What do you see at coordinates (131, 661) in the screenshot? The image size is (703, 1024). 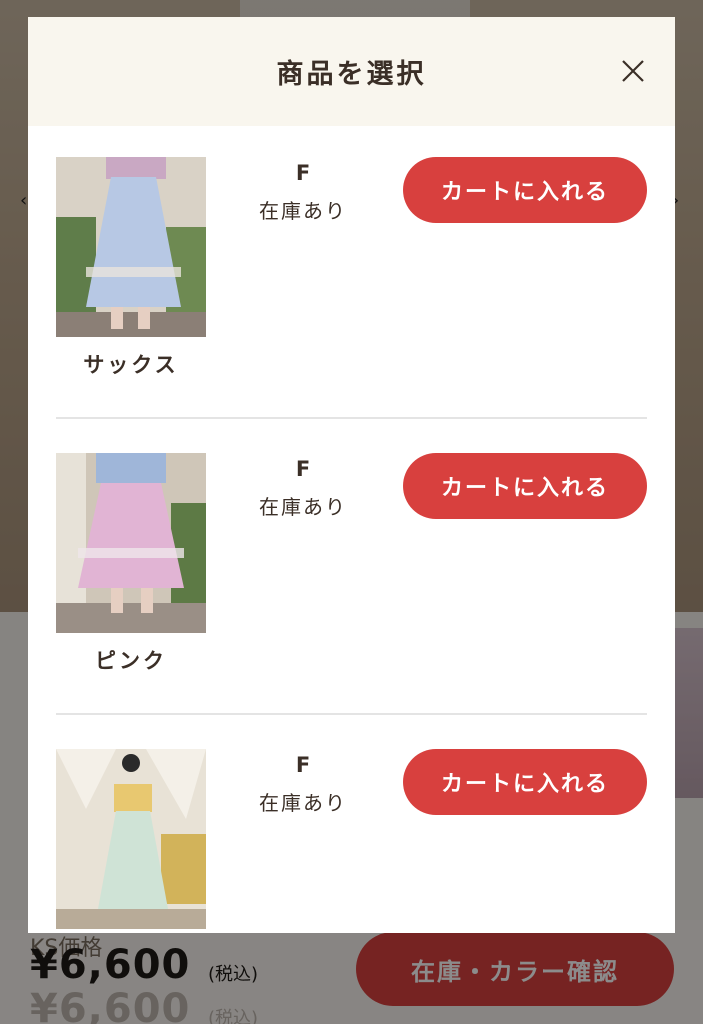 I see `variant-color-name: ピンク` at bounding box center [131, 661].